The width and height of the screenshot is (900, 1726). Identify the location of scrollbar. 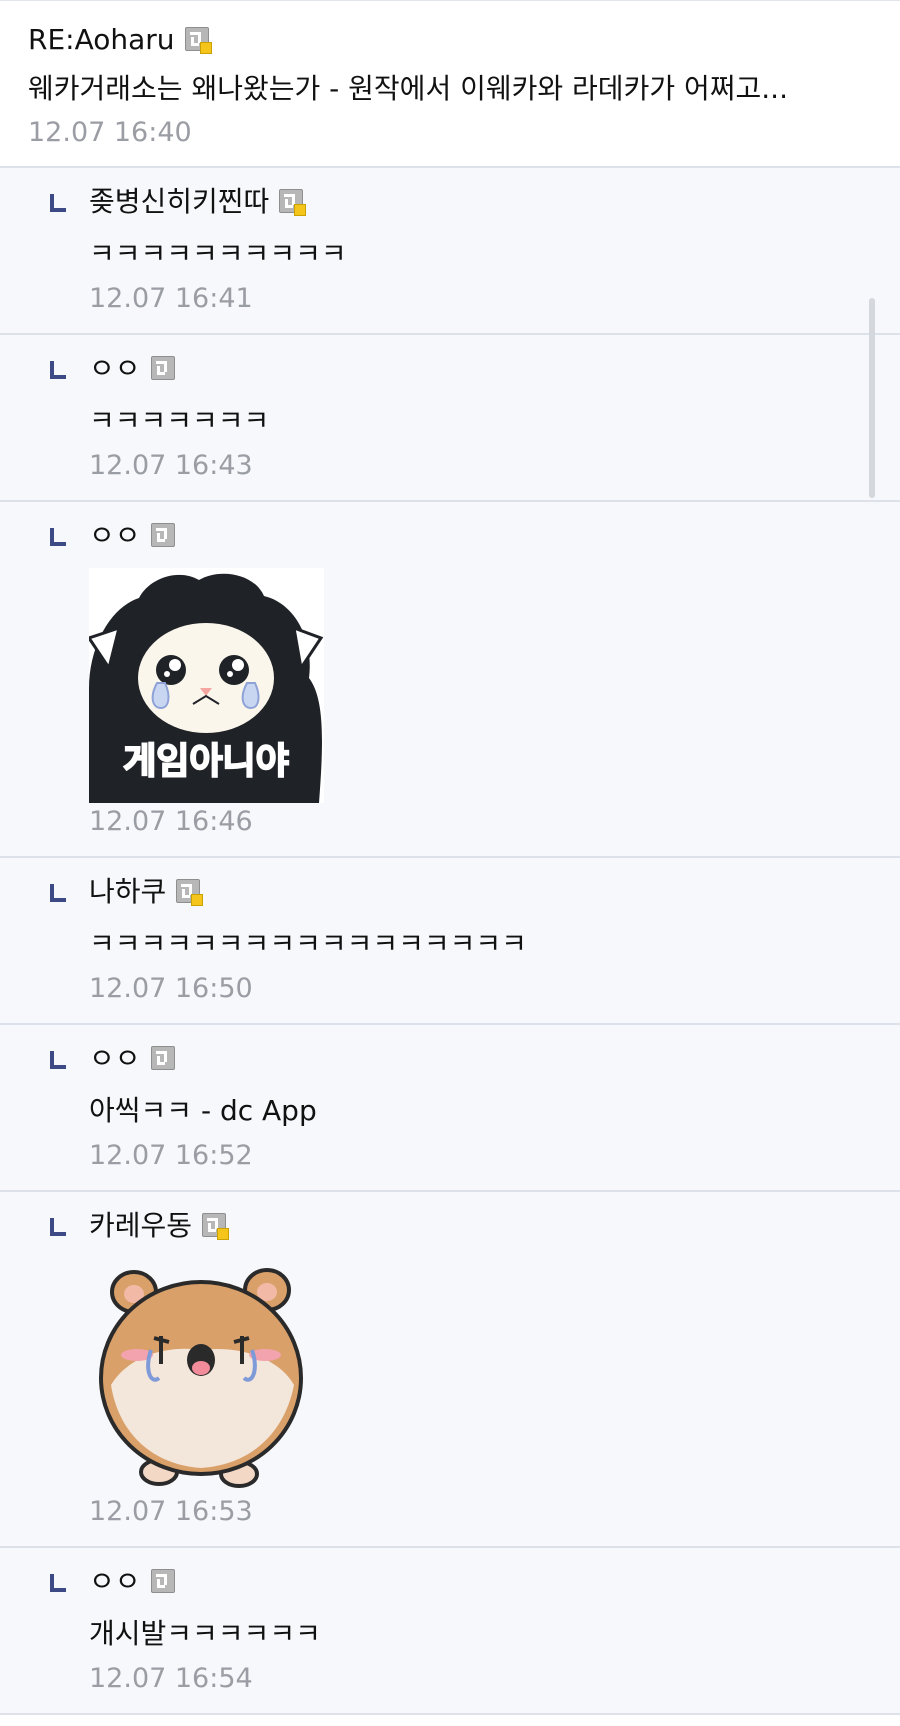
(872, 398).